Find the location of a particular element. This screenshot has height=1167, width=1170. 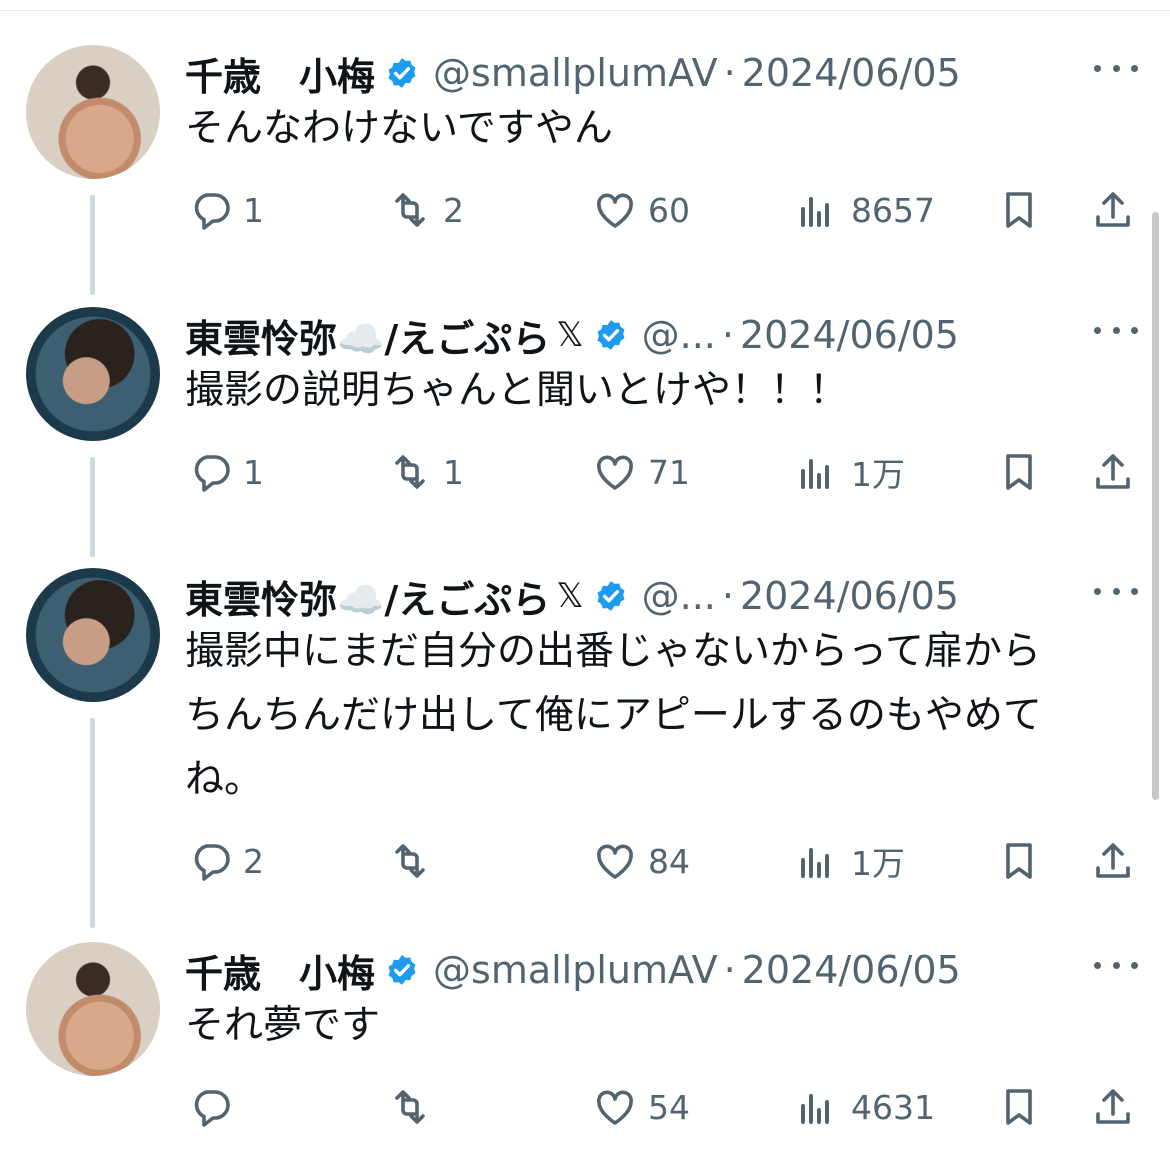

retweet-button: 1 is located at coordinates (425, 472).